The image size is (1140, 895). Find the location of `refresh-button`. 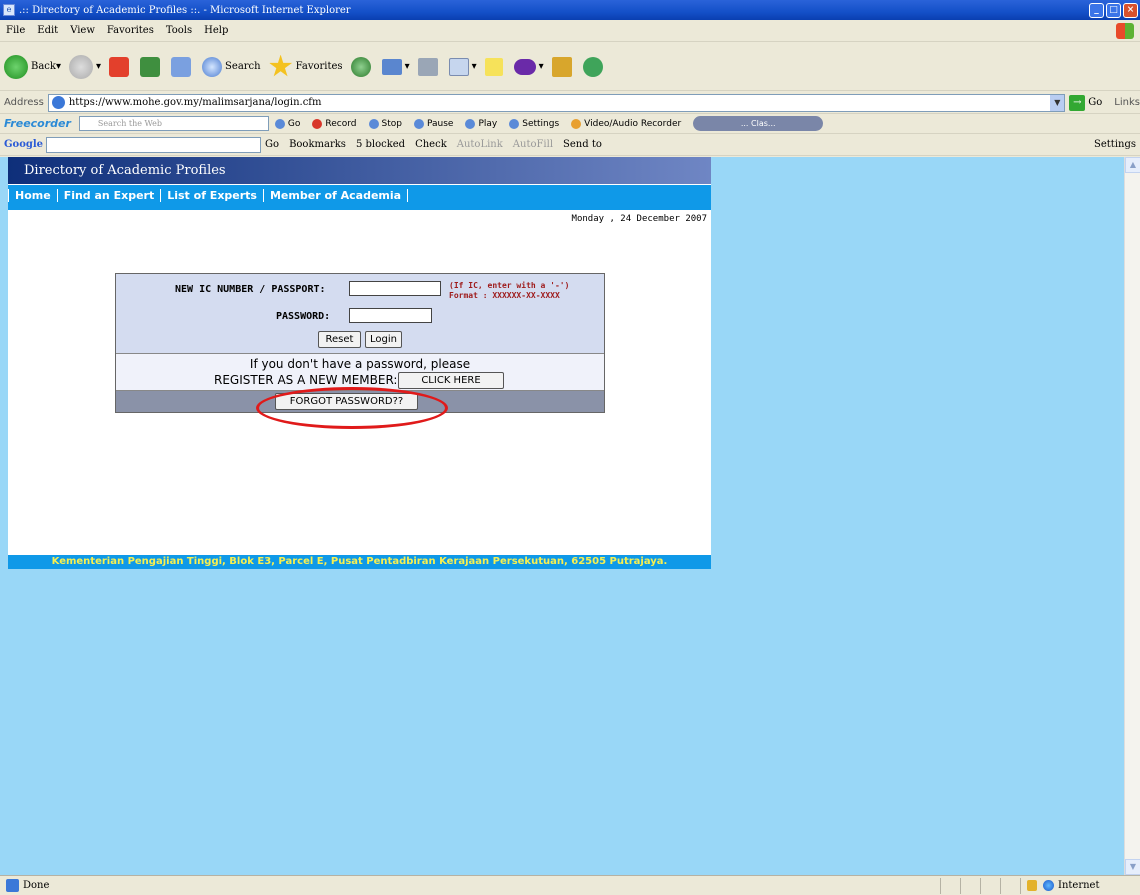

refresh-button is located at coordinates (151, 66).